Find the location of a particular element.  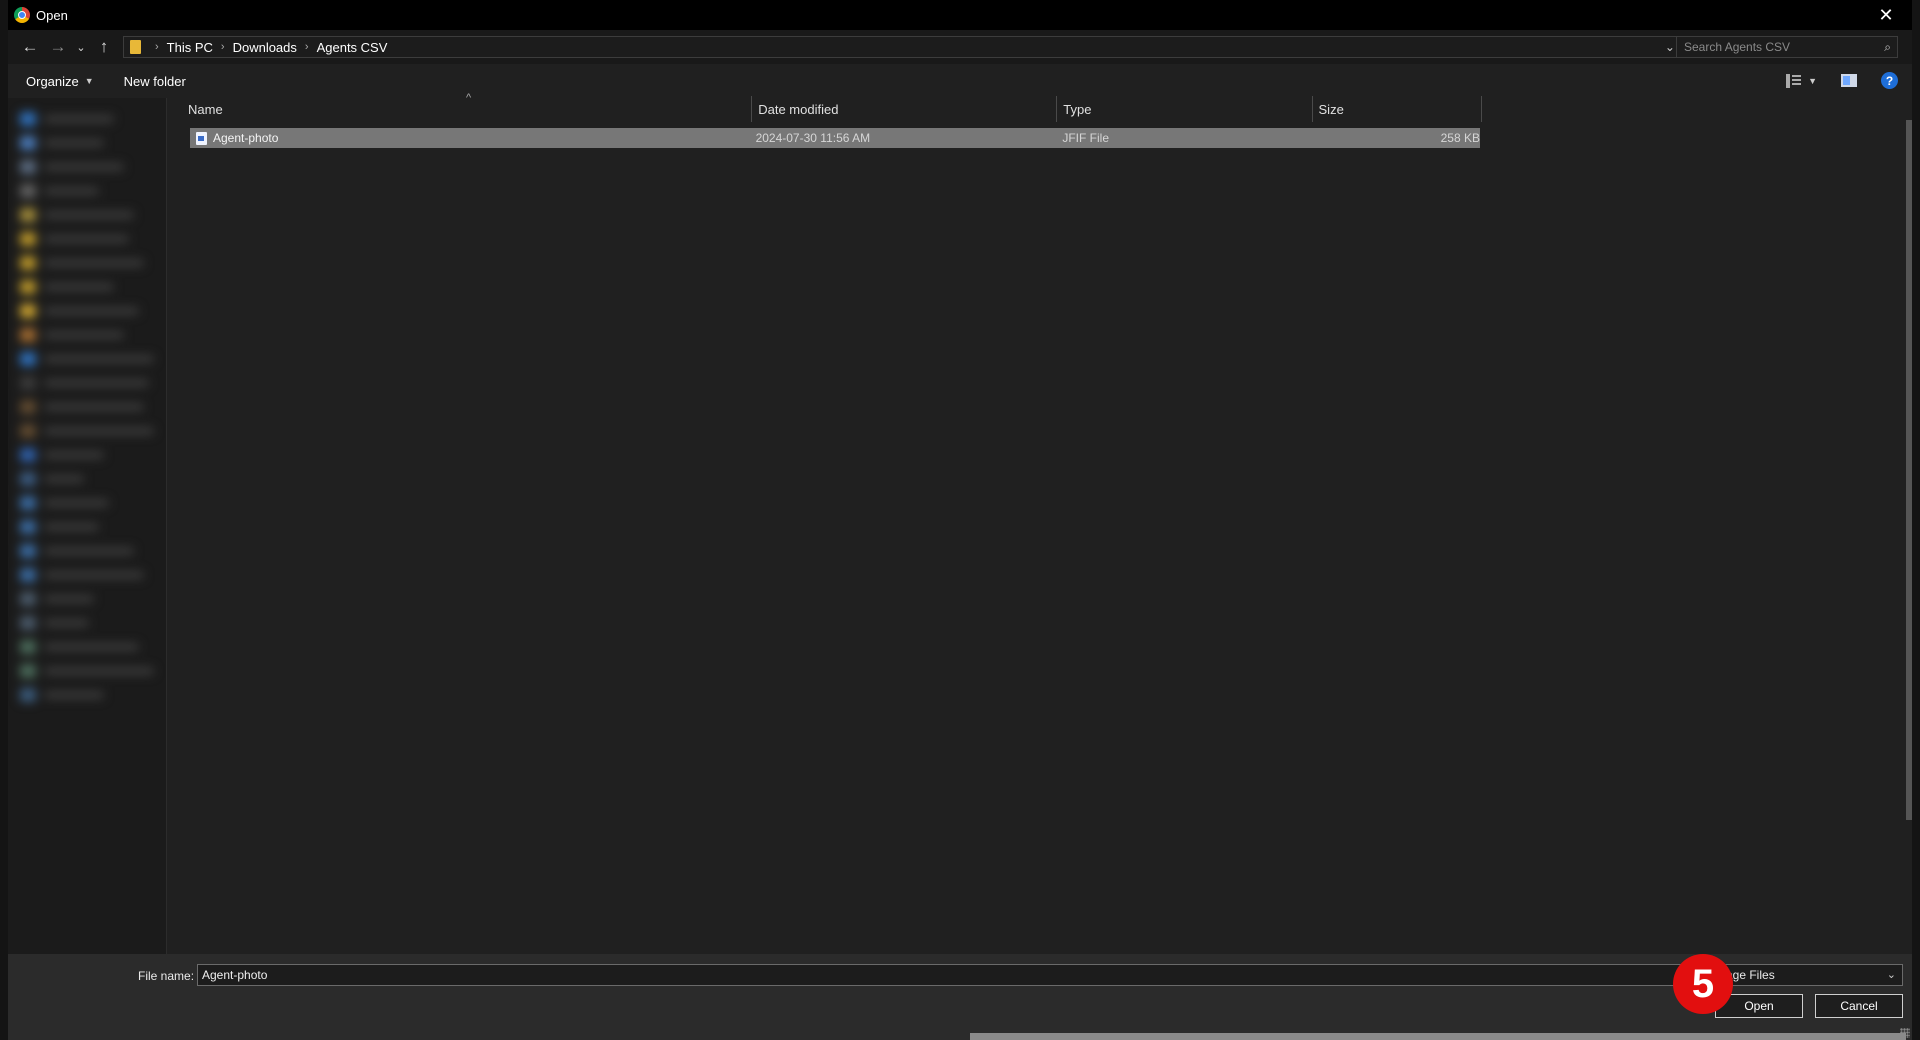

search-icon: ⌕ is located at coordinates (1887, 47).